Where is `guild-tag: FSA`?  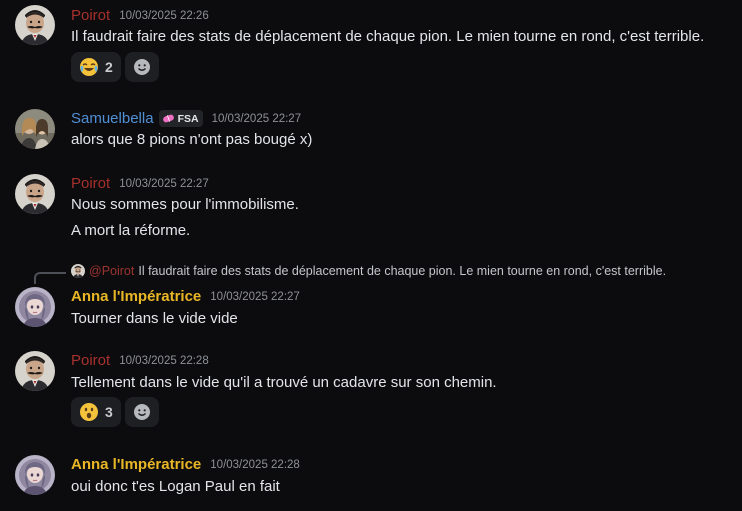
guild-tag: FSA is located at coordinates (180, 118).